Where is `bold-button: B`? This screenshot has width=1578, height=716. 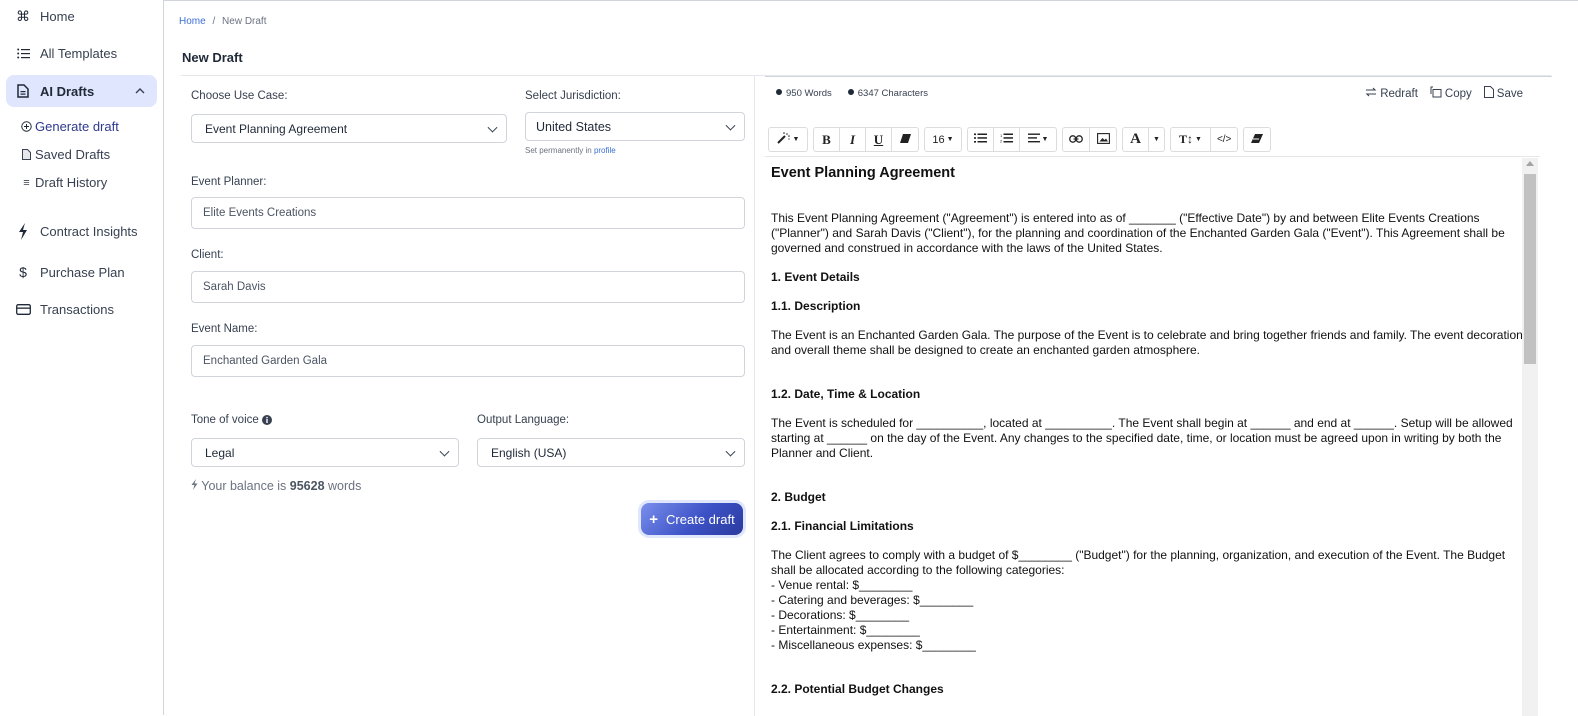 bold-button: B is located at coordinates (827, 139).